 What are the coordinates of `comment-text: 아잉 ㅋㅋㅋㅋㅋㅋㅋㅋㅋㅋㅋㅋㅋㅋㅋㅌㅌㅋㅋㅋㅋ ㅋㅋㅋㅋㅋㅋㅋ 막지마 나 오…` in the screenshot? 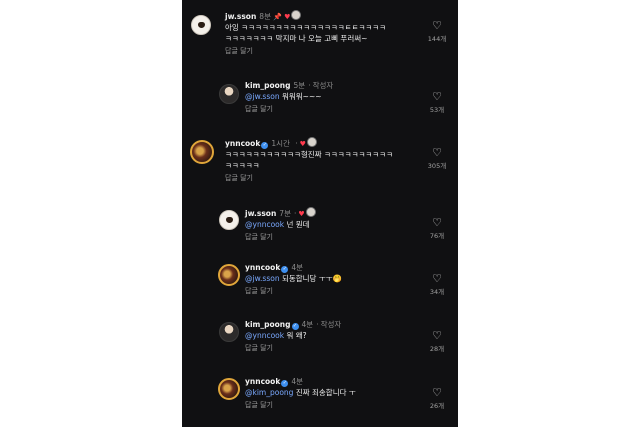 It's located at (306, 33).